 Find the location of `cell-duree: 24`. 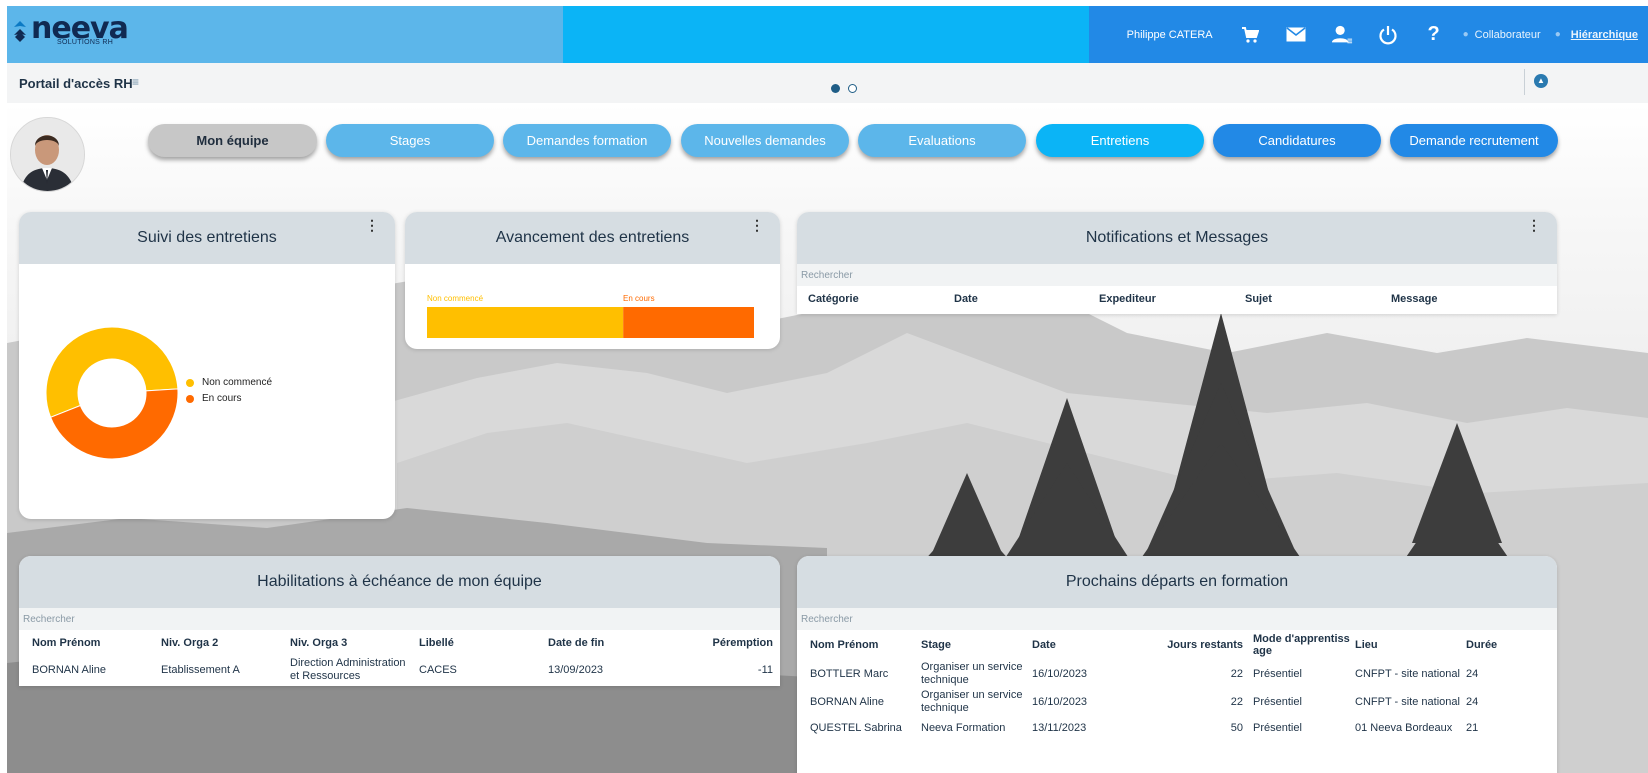

cell-duree: 24 is located at coordinates (1472, 674).